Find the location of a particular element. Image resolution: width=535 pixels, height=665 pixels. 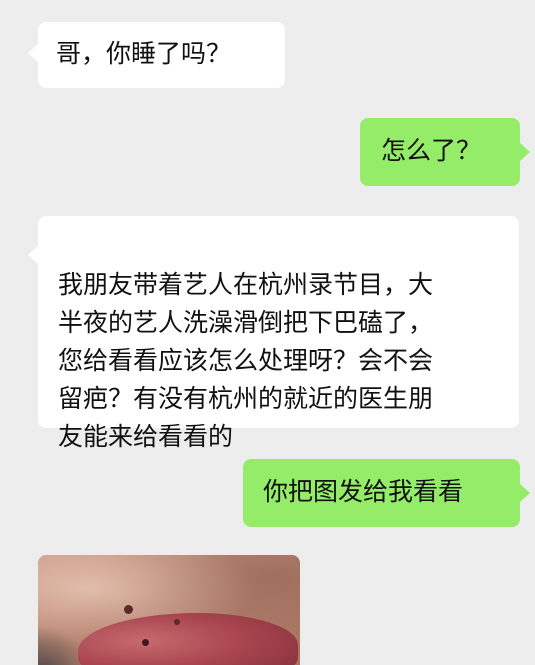

message-text: 你把图发给我看看 is located at coordinates (363, 491).